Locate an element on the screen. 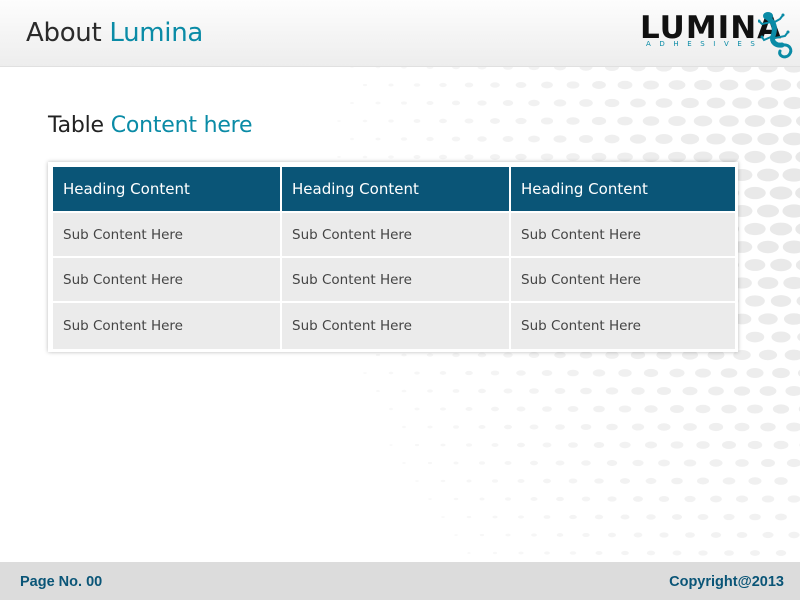 This screenshot has height=600, width=800. table-section-title-plain: Table is located at coordinates (79, 125).